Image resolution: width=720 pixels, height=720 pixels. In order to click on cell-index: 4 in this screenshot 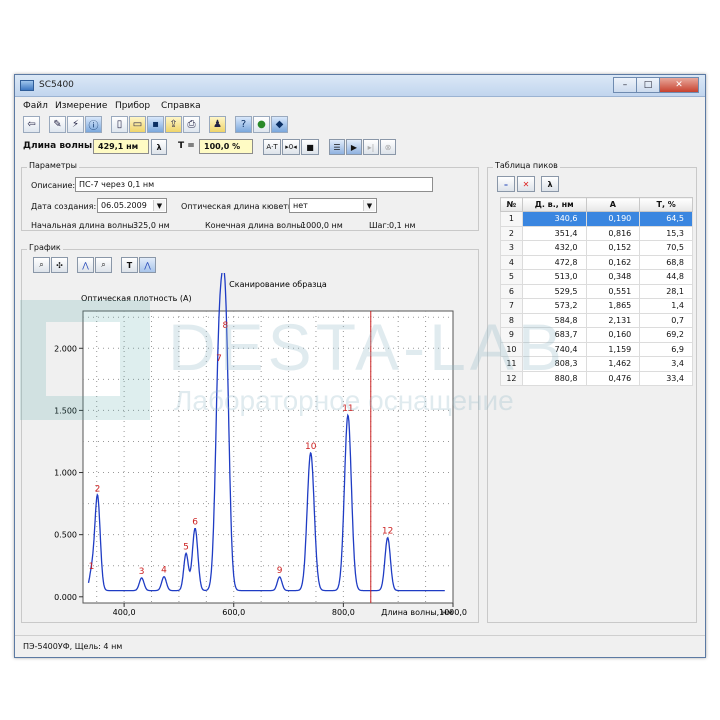, I will do `click(511, 262)`.